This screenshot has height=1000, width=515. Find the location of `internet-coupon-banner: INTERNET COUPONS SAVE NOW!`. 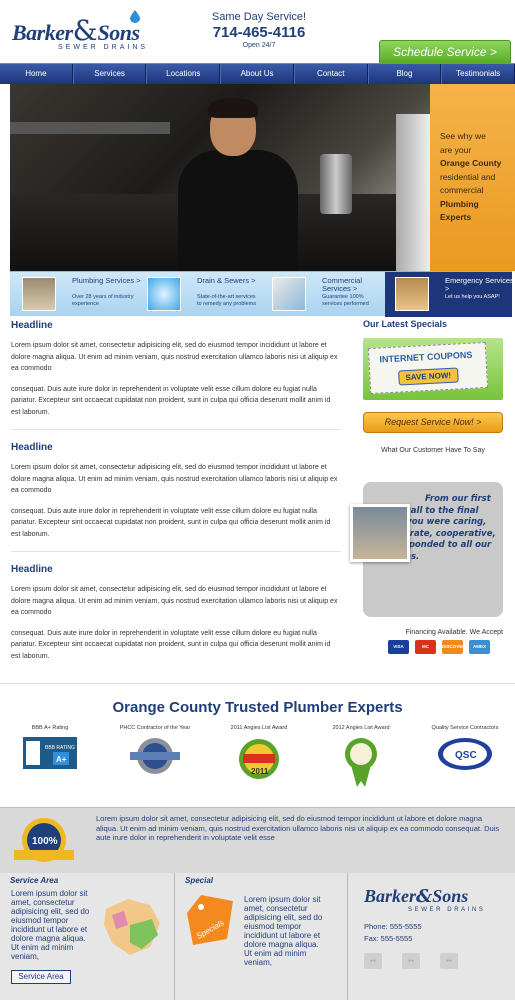

internet-coupon-banner: INTERNET COUPONS SAVE NOW! is located at coordinates (433, 369).